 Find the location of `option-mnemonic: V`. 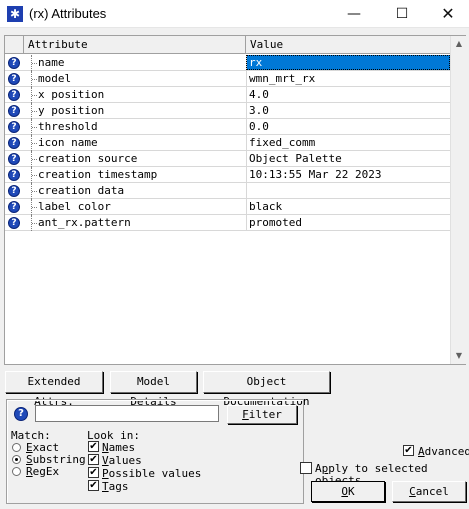

option-mnemonic: V is located at coordinates (105, 460).